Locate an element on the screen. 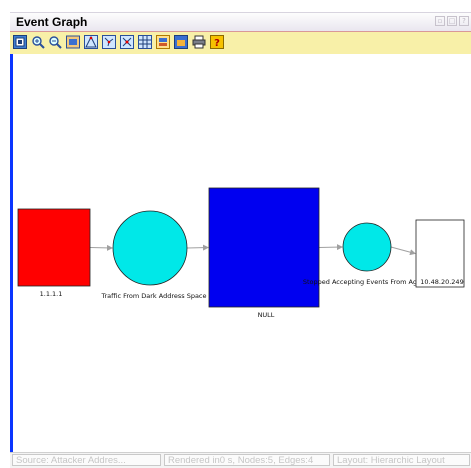  window-controls: ▫ □ ? is located at coordinates (452, 21).